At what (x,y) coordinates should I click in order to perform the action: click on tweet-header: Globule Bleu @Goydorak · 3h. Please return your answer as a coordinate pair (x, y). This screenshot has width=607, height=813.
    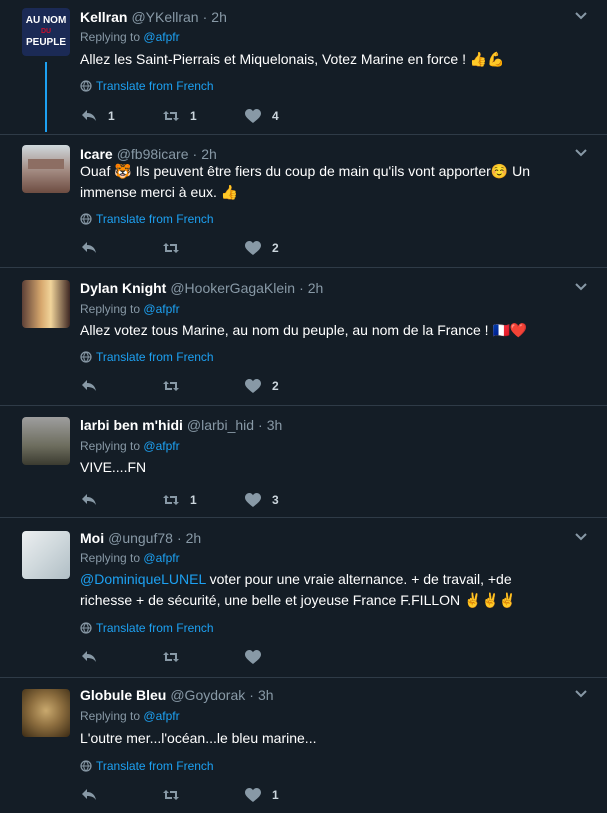
    Looking at the image, I should click on (177, 695).